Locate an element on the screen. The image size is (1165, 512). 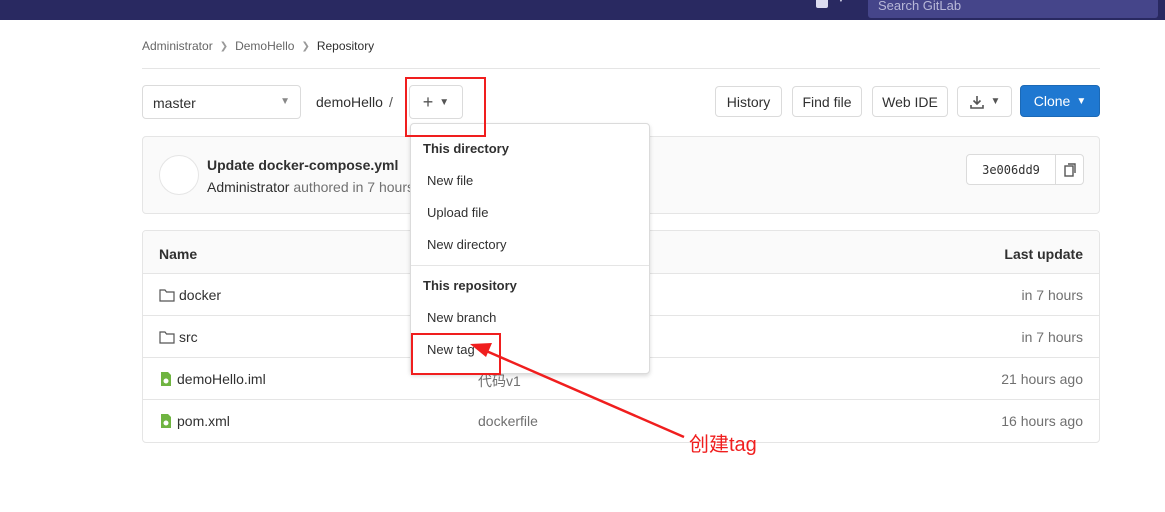
annotation-arrow-icon is located at coordinates (577, 391).